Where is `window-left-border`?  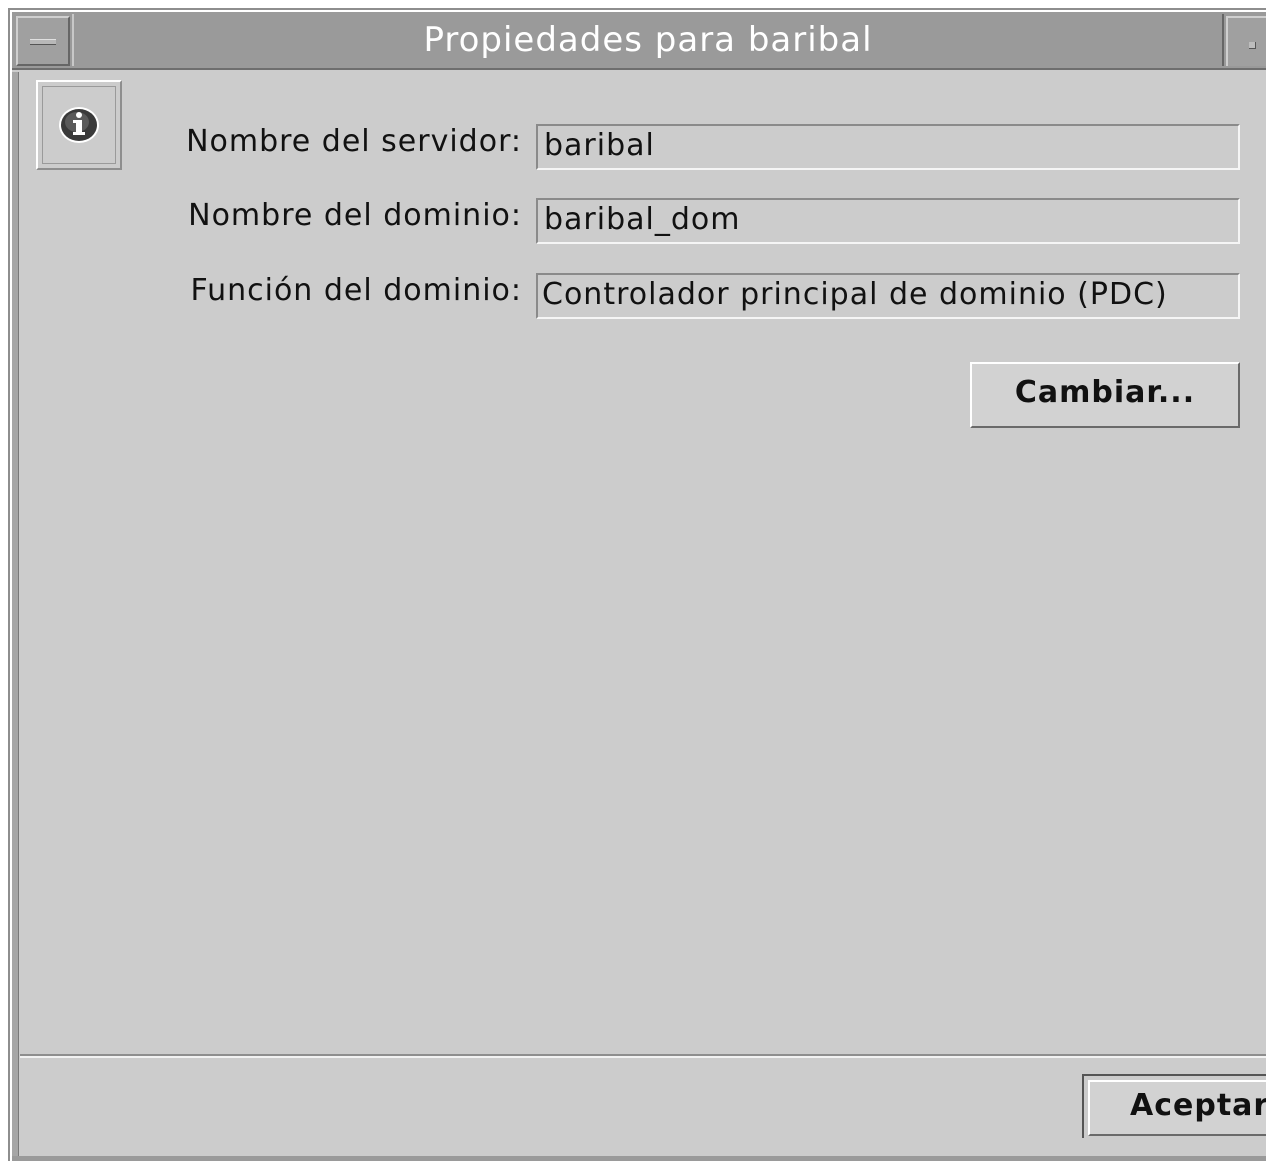
window-left-border is located at coordinates (15, 614).